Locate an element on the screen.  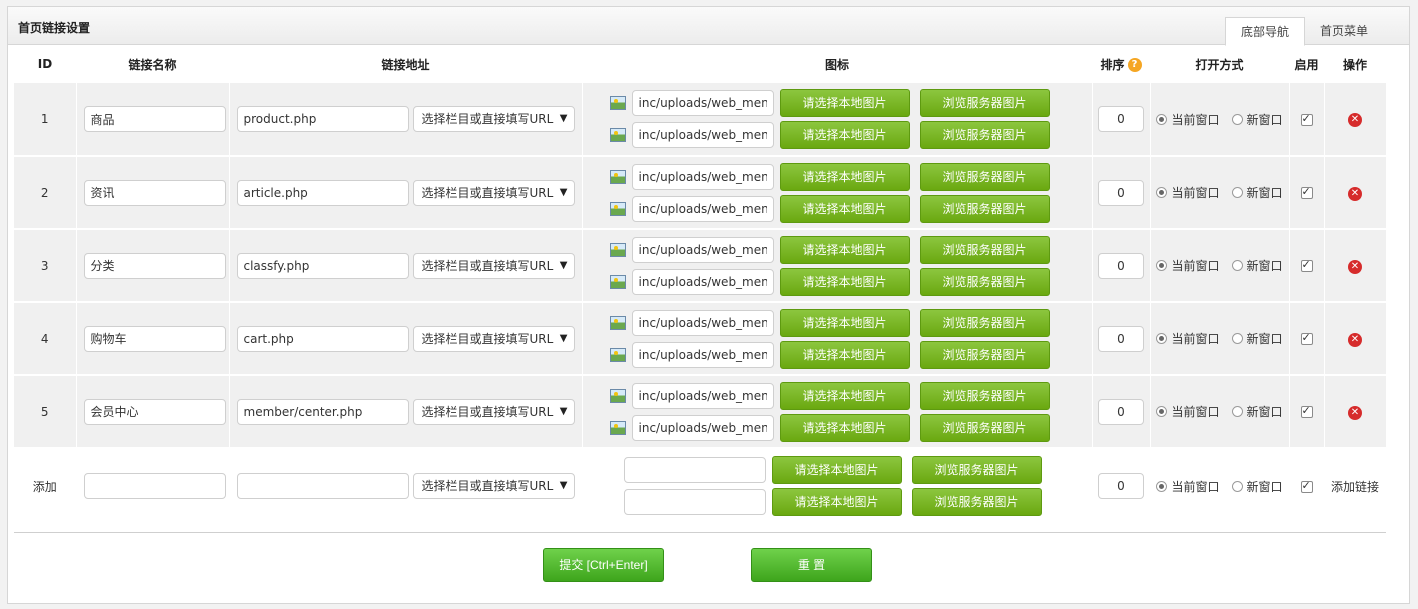
new-icon1-input is located at coordinates (694, 470).